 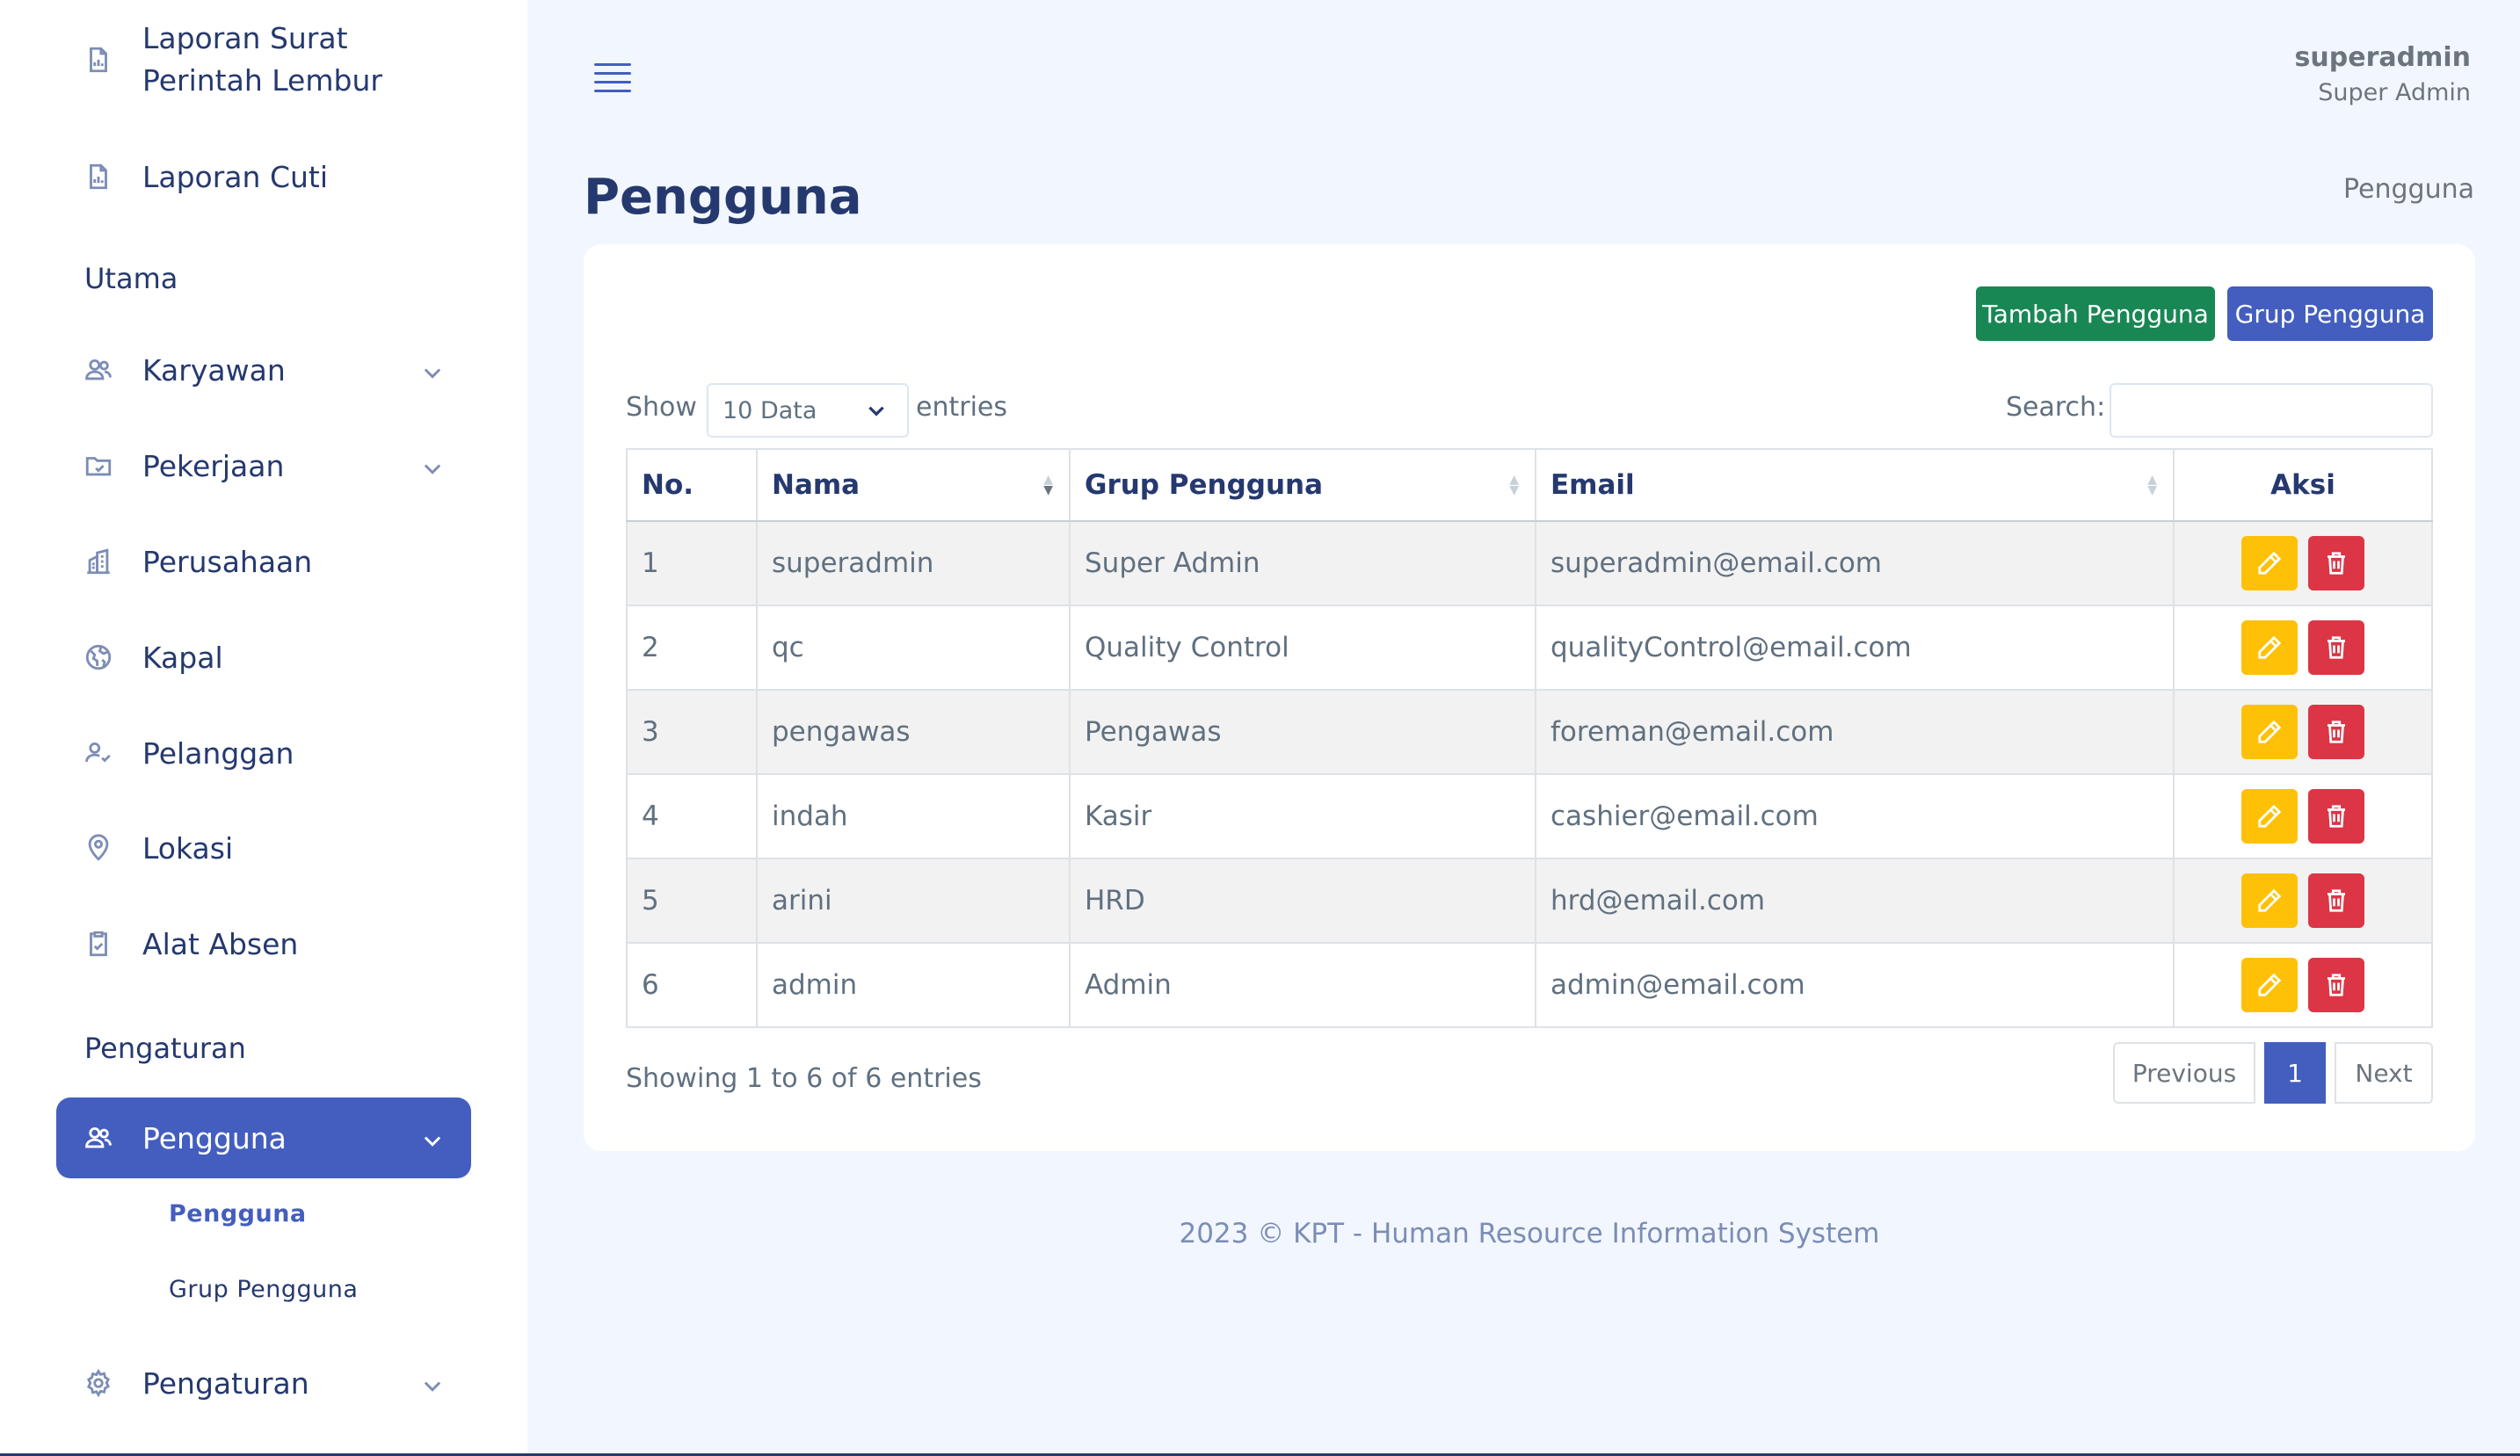 What do you see at coordinates (98, 466) in the screenshot?
I see `folder-icon` at bounding box center [98, 466].